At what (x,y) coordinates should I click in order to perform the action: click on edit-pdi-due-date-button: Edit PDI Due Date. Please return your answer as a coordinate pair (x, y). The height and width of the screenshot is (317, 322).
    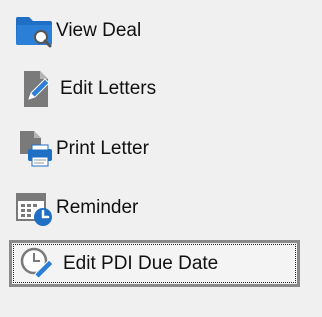
    Looking at the image, I should click on (154, 263).